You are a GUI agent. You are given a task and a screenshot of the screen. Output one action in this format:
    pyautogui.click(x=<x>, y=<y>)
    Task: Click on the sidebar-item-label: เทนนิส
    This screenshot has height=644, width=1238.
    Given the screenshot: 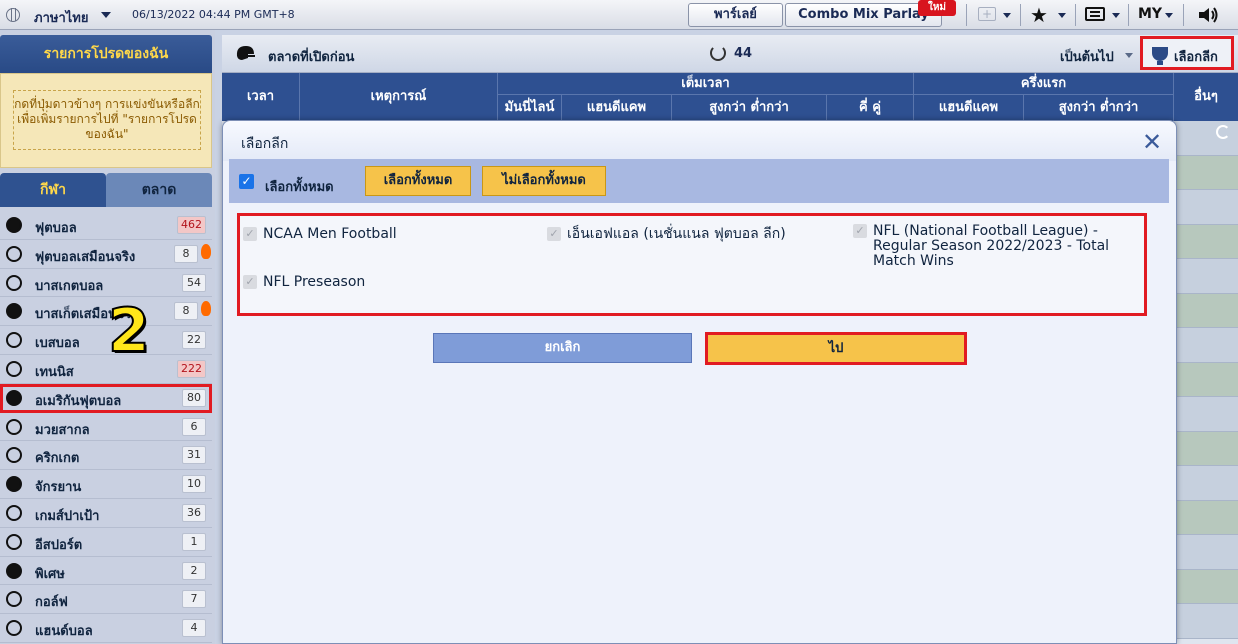 What is the action you would take?
    pyautogui.click(x=54, y=372)
    